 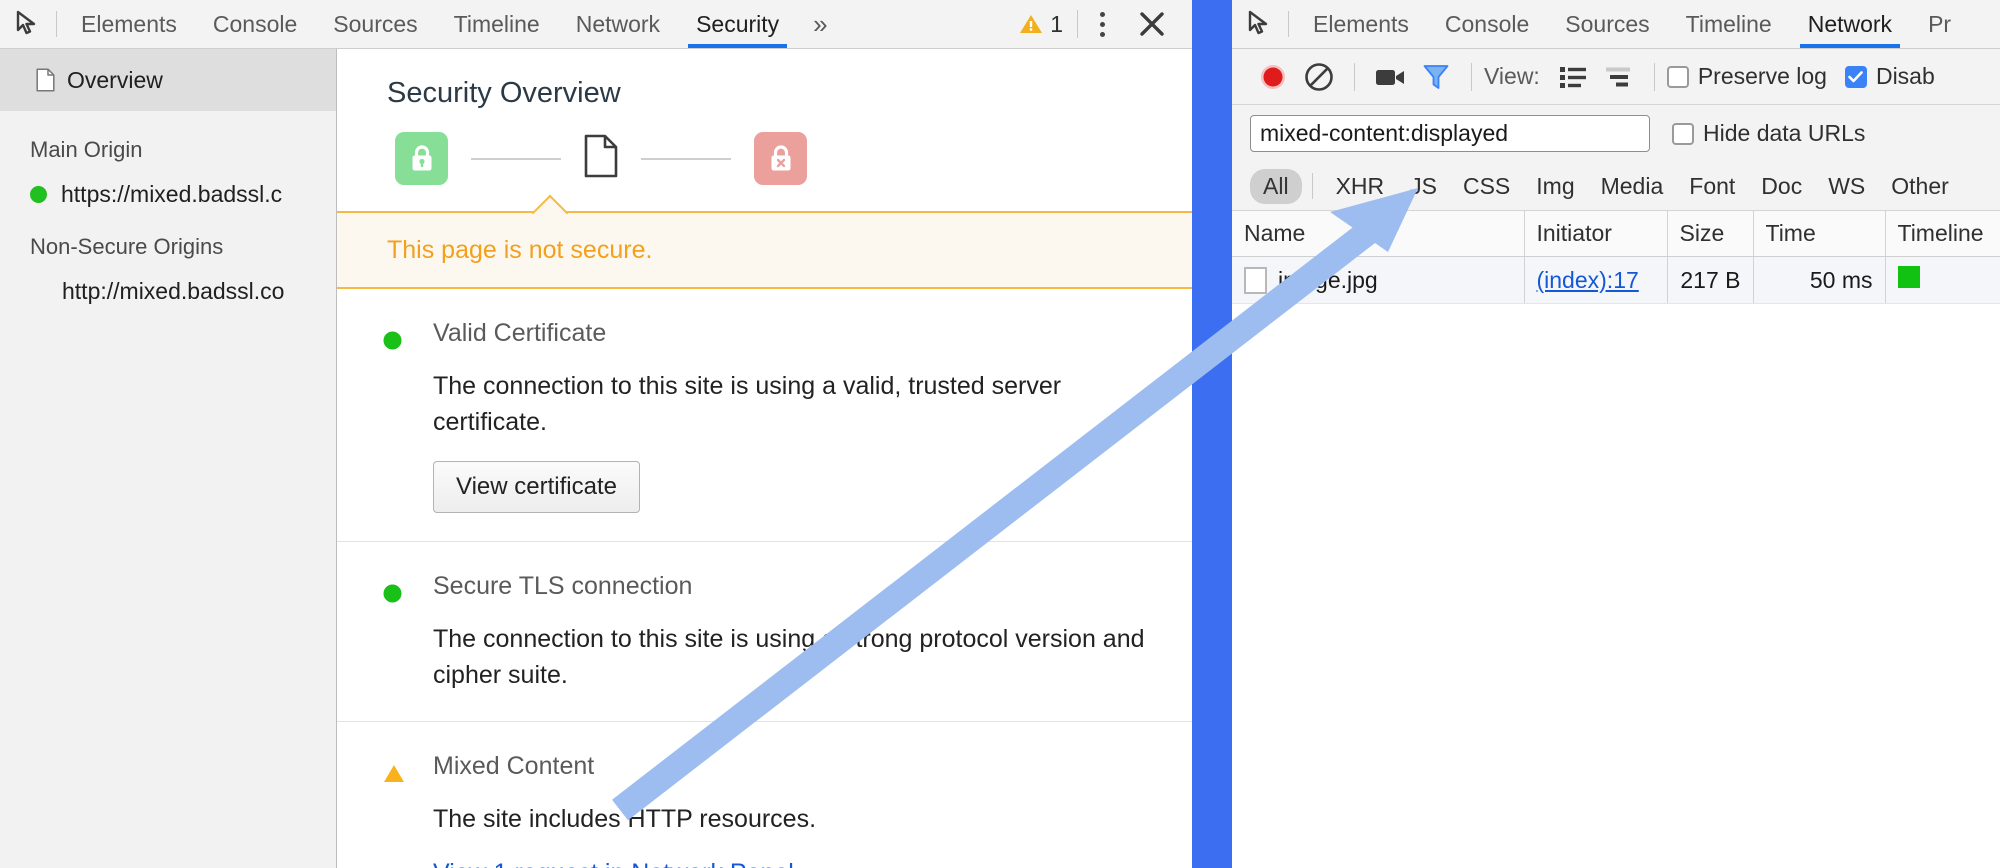 What do you see at coordinates (1768, 133) in the screenshot?
I see `hide-data-urls-checkbox: Hide data URLs` at bounding box center [1768, 133].